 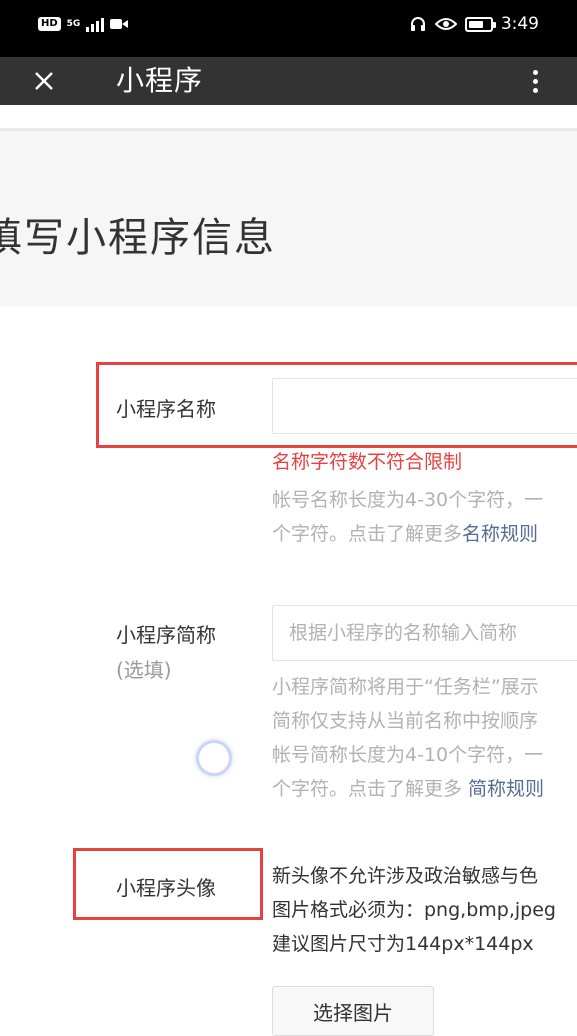 I want to click on network-label: 5G, so click(x=73, y=24).